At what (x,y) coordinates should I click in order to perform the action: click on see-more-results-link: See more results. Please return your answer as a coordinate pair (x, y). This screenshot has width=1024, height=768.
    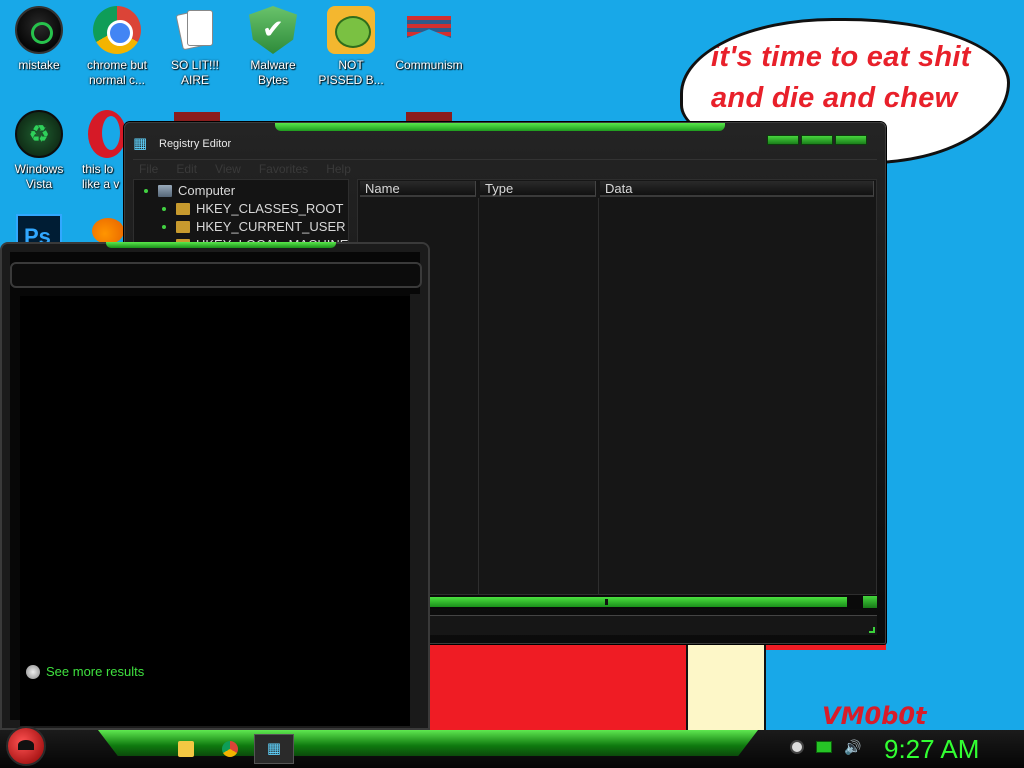
    Looking at the image, I should click on (85, 671).